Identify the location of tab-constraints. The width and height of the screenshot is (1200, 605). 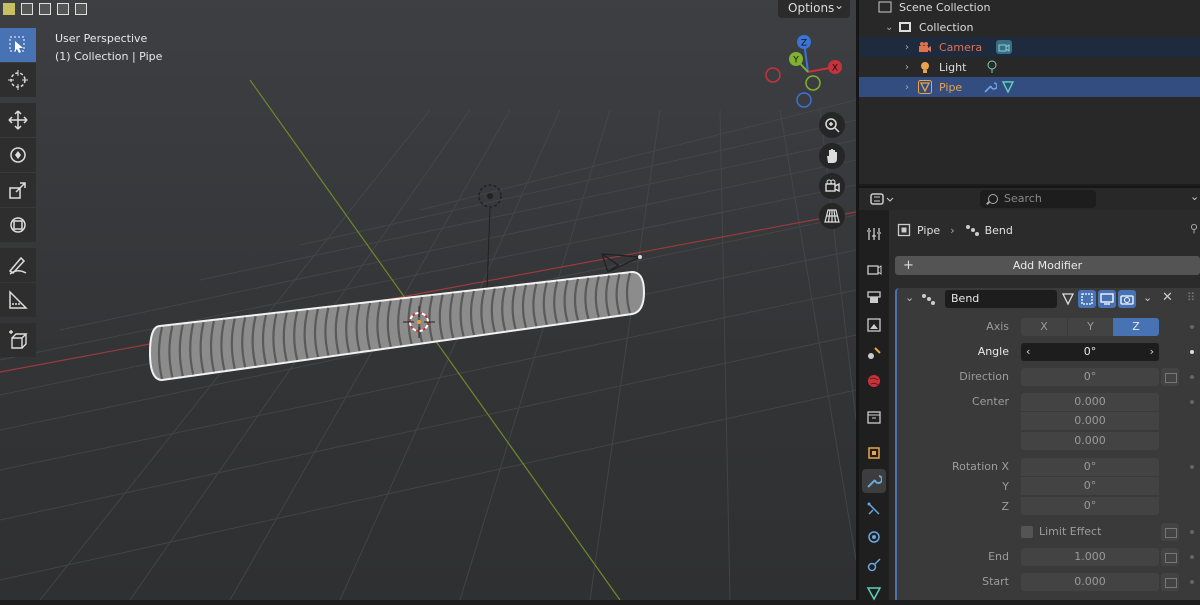
(874, 565).